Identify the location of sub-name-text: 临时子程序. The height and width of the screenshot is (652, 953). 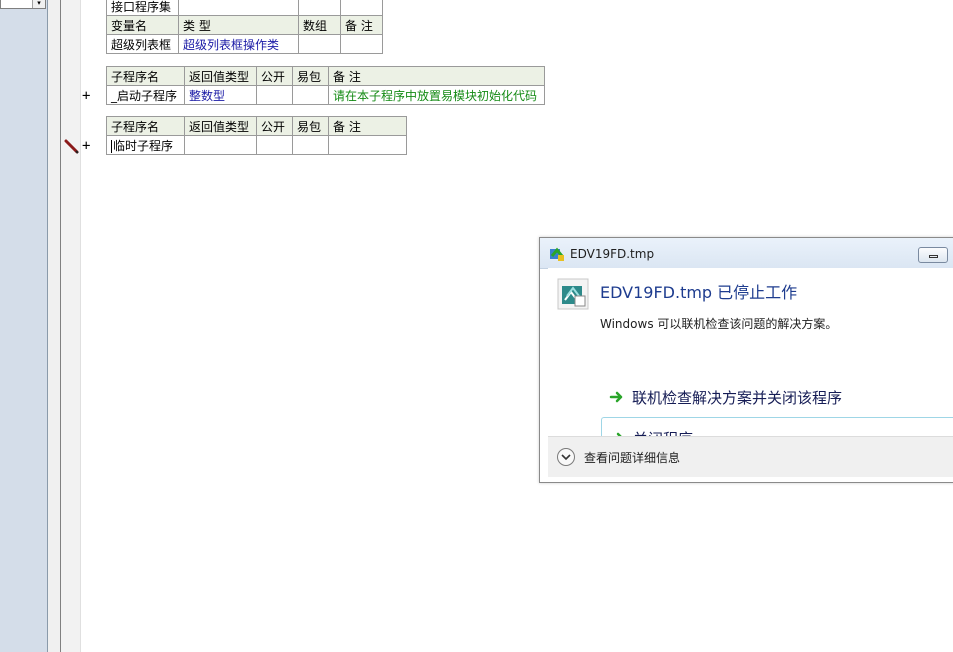
(143, 145).